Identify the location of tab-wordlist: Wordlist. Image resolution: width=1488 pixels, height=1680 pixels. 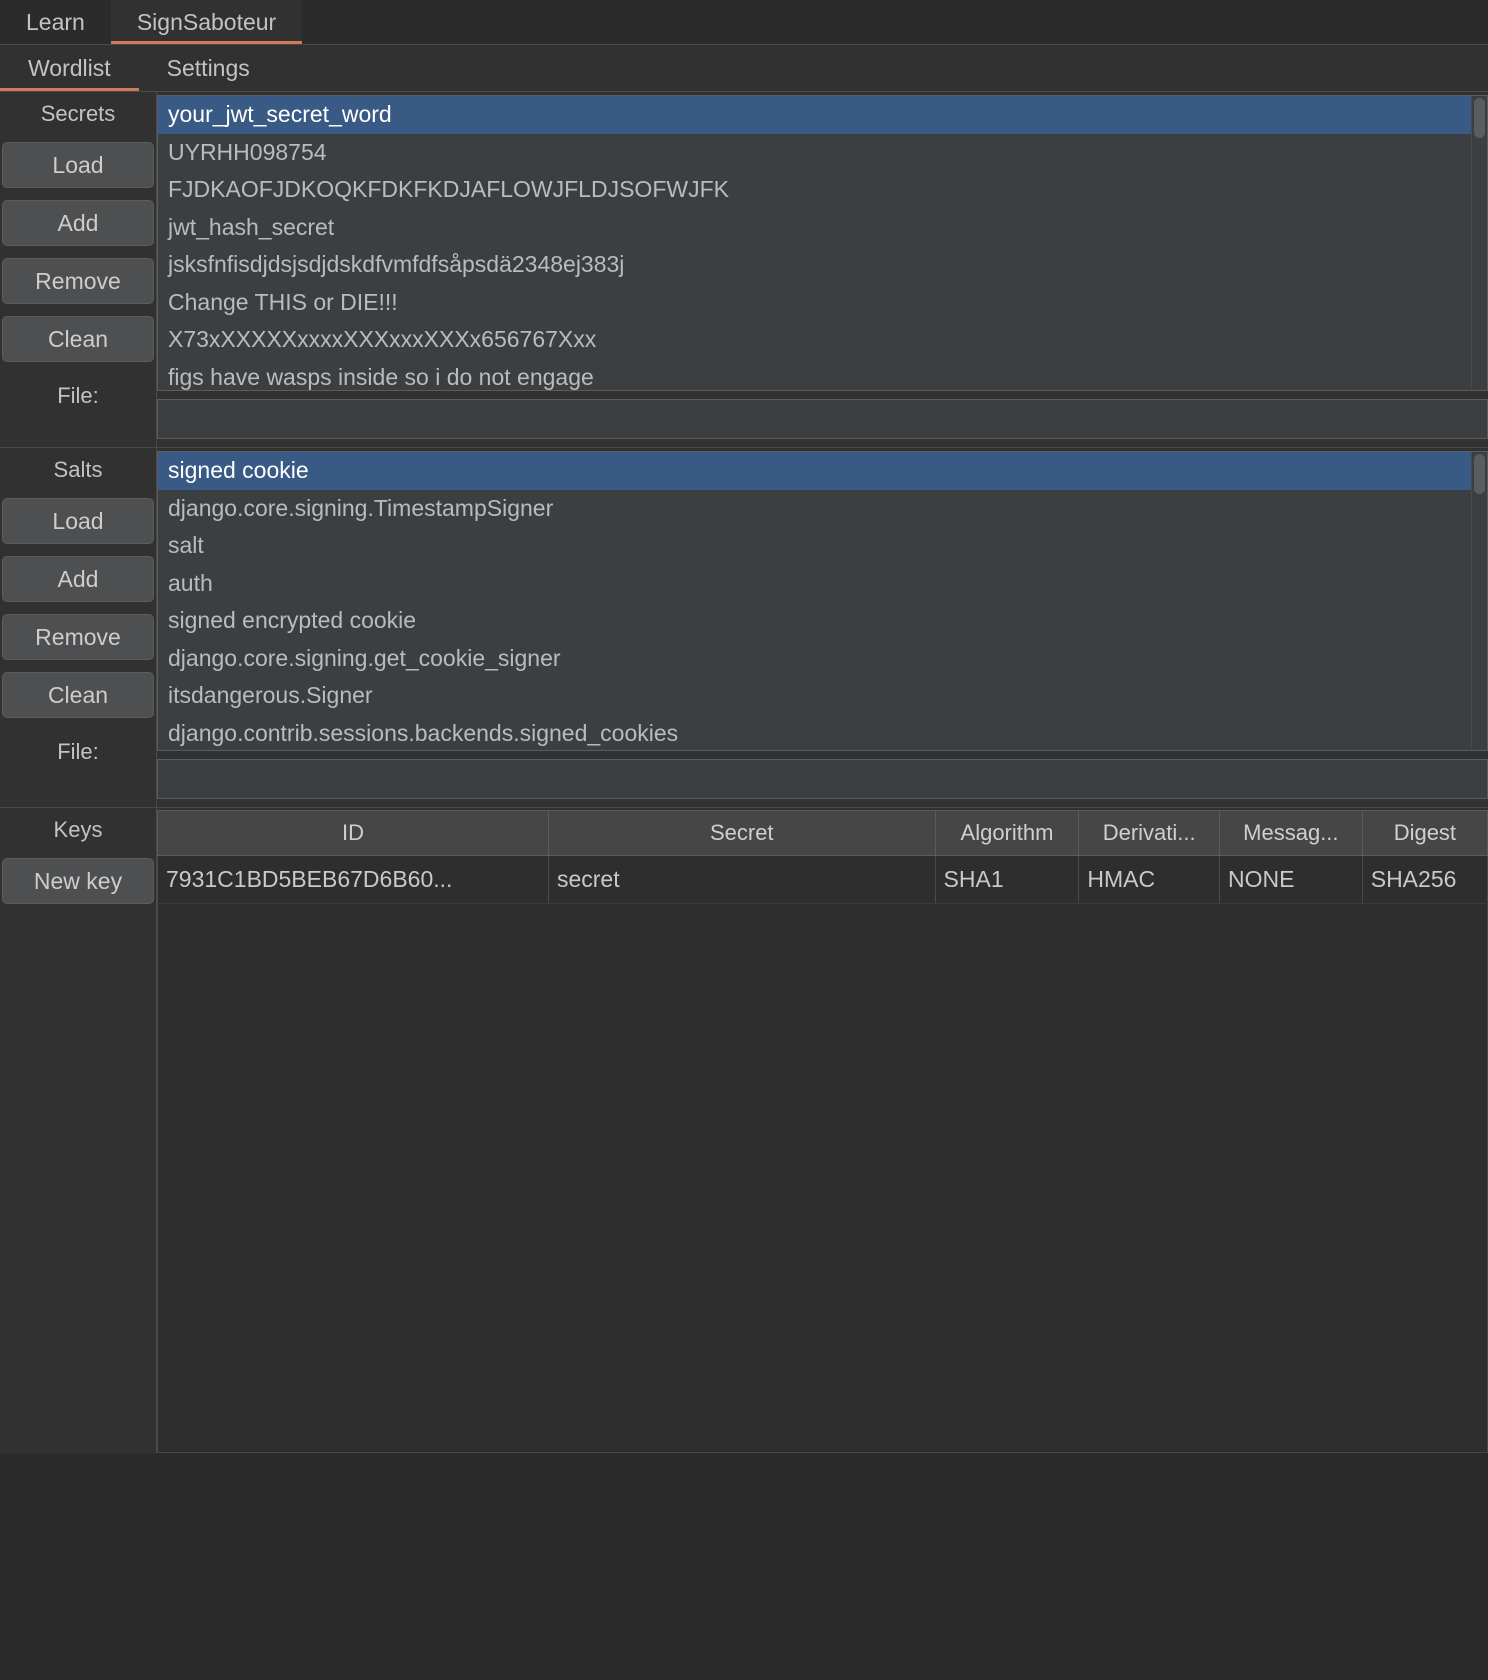
(69, 68).